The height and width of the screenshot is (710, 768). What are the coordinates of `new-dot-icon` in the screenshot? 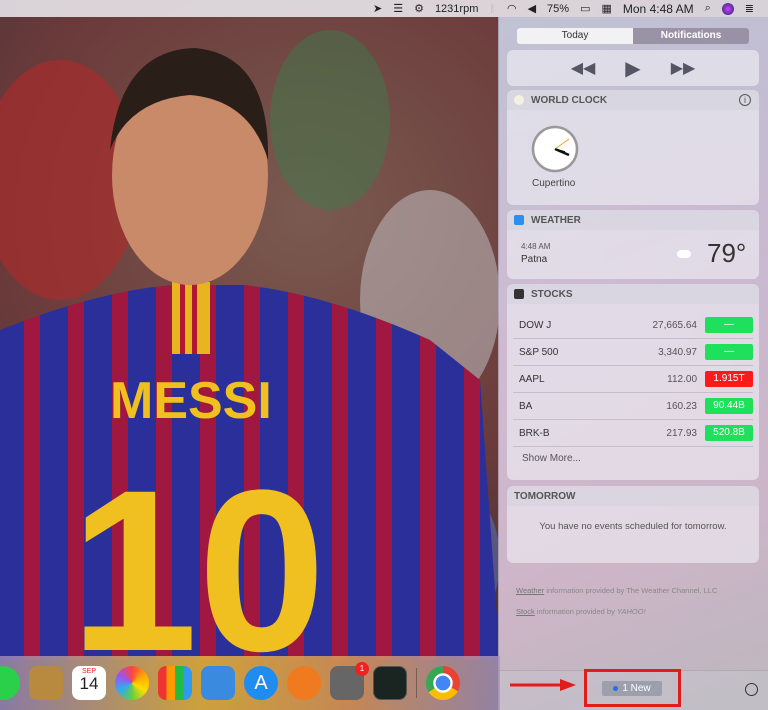 It's located at (616, 688).